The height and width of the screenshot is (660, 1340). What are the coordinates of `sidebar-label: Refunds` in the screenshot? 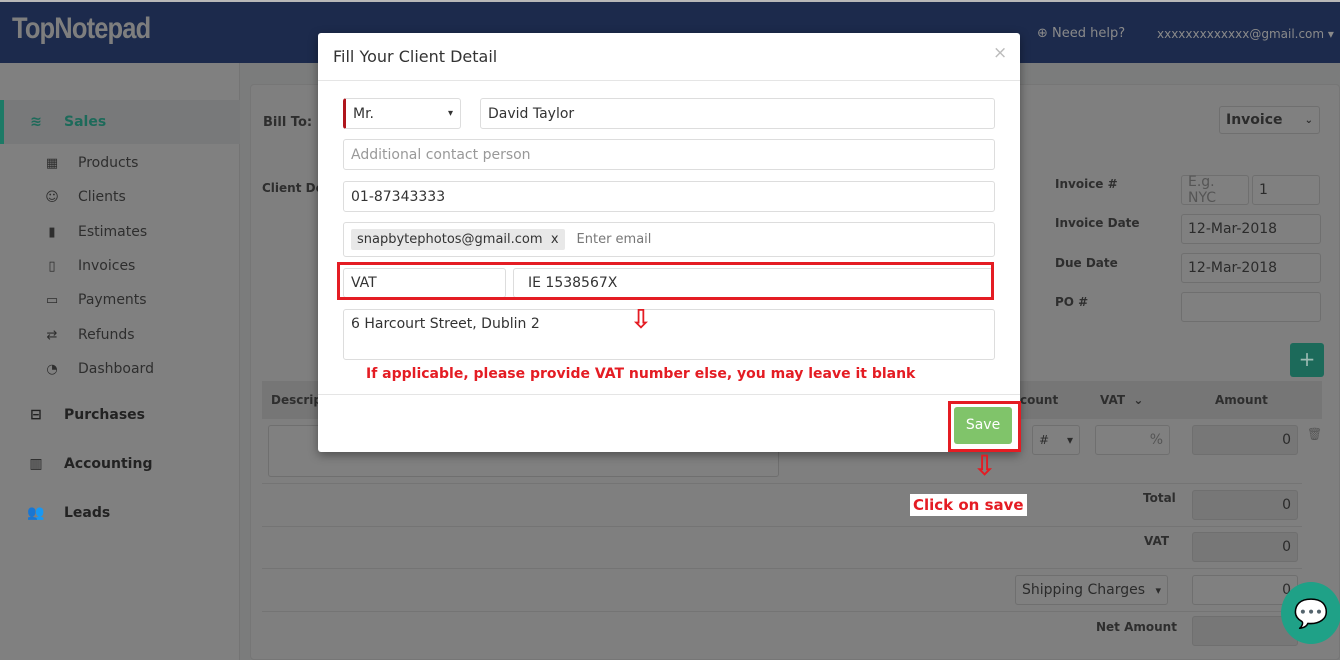 It's located at (106, 335).